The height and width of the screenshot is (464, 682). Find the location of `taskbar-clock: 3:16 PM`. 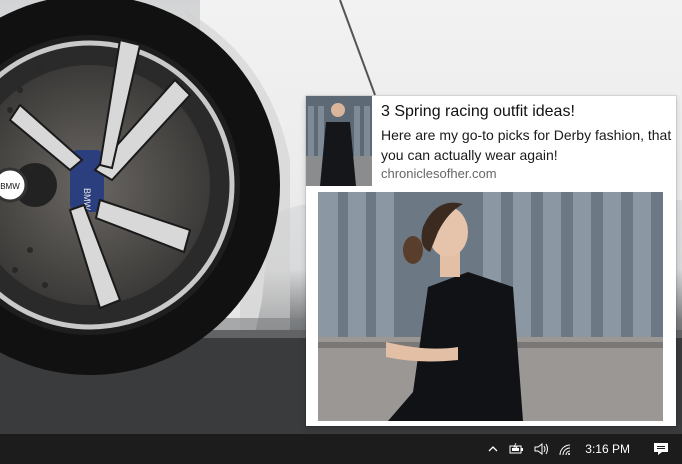

taskbar-clock: 3:16 PM is located at coordinates (608, 449).